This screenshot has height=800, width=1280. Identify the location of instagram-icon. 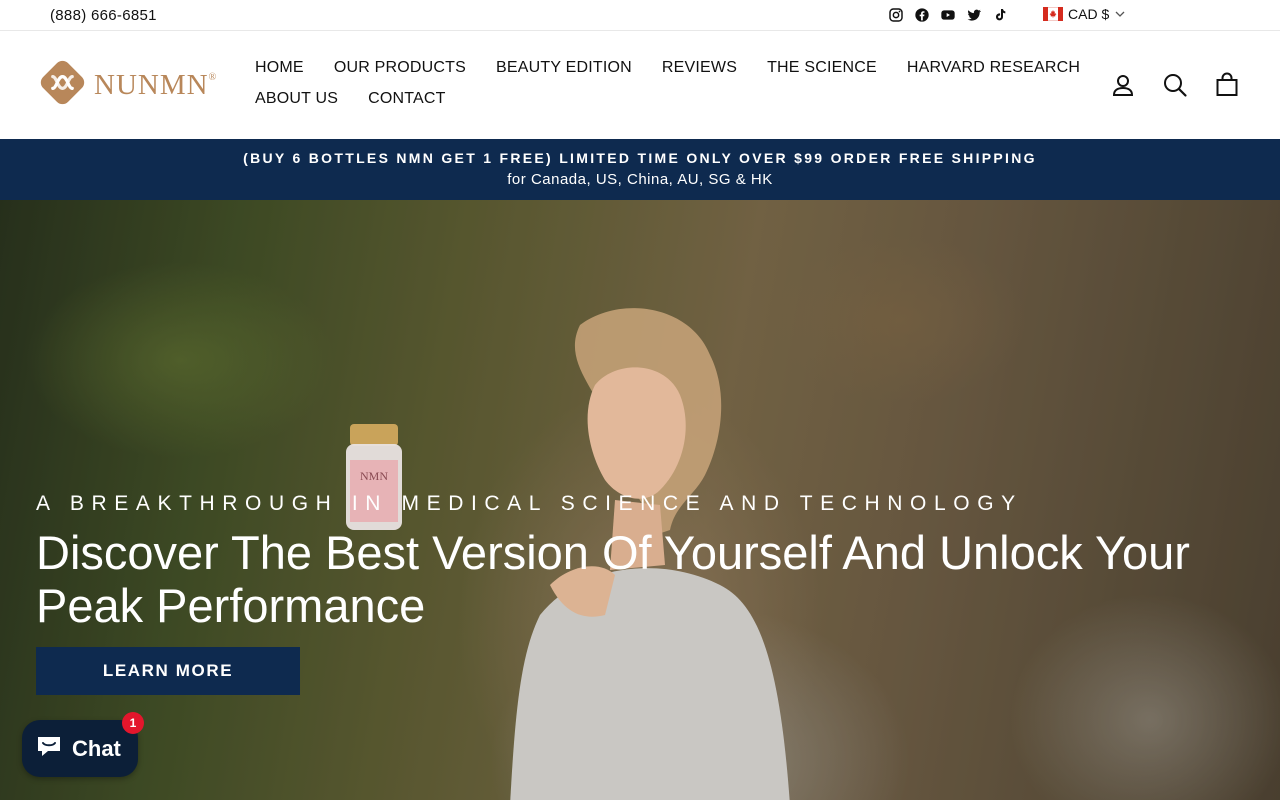
(896, 15).